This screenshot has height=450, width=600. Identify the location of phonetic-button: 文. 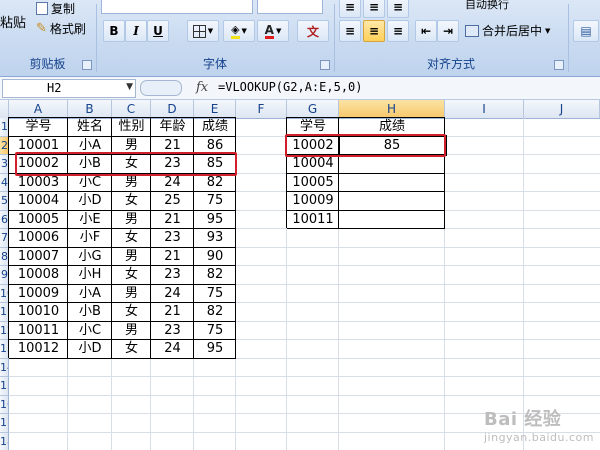
(313, 31).